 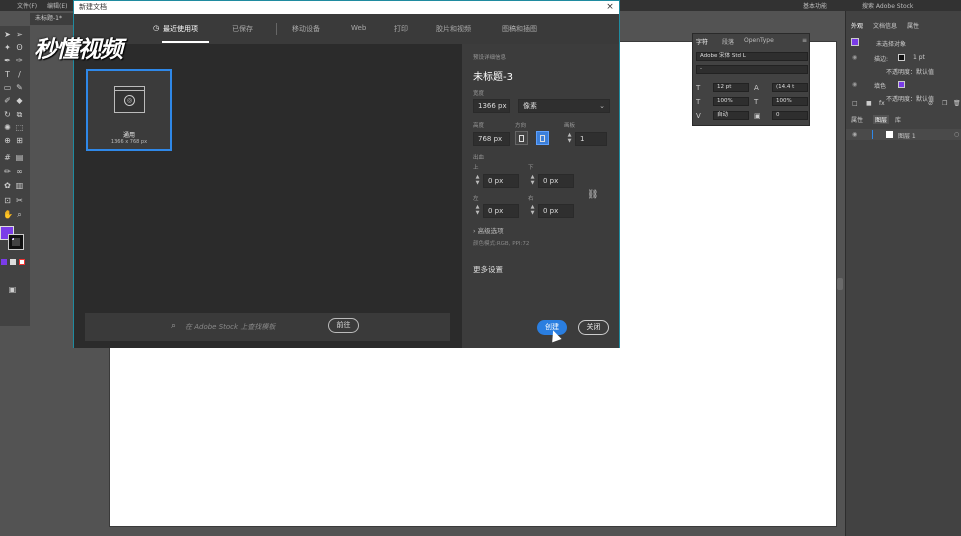 What do you see at coordinates (491, 139) in the screenshot?
I see `height-input: 768 px` at bounding box center [491, 139].